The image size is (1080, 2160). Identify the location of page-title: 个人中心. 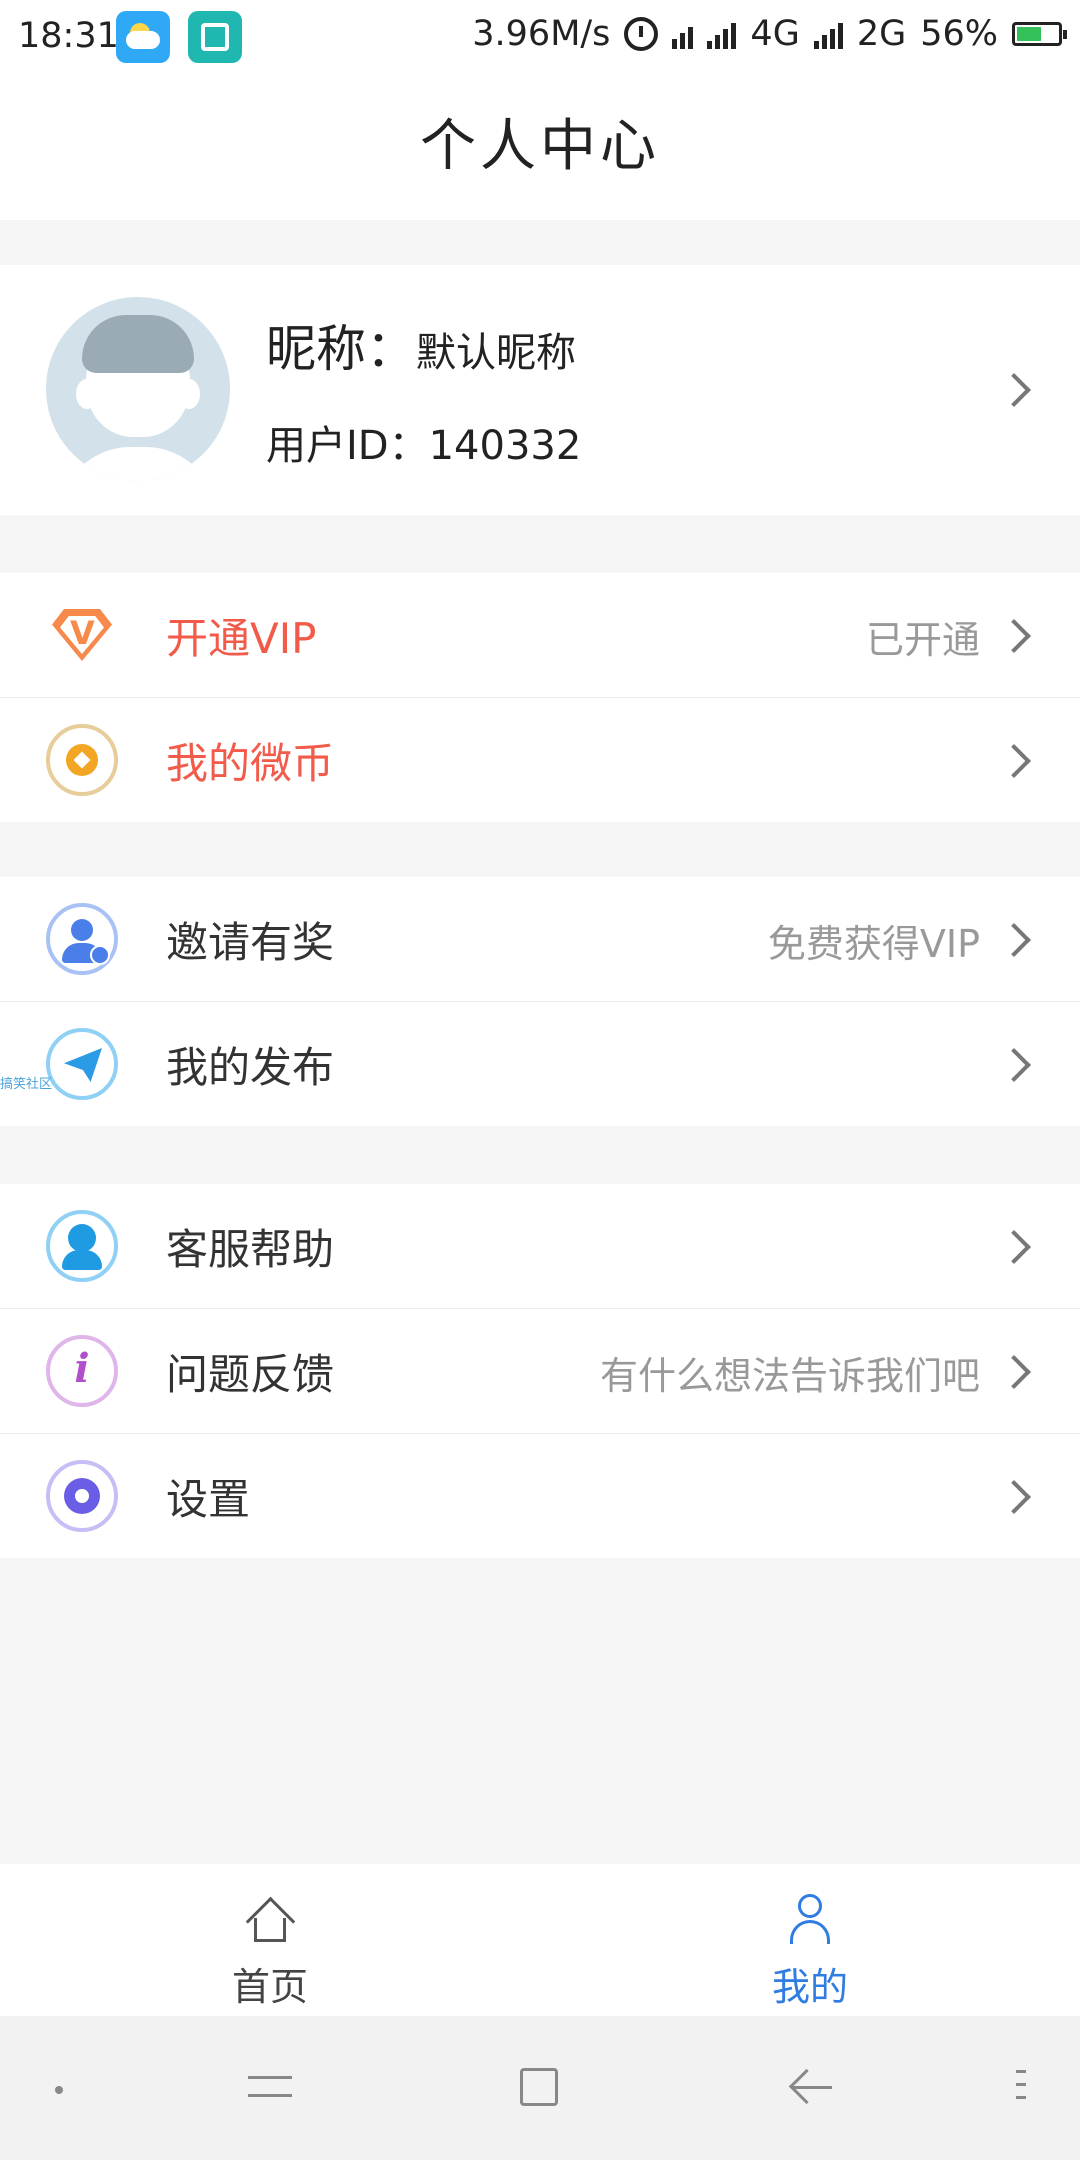
(540, 146).